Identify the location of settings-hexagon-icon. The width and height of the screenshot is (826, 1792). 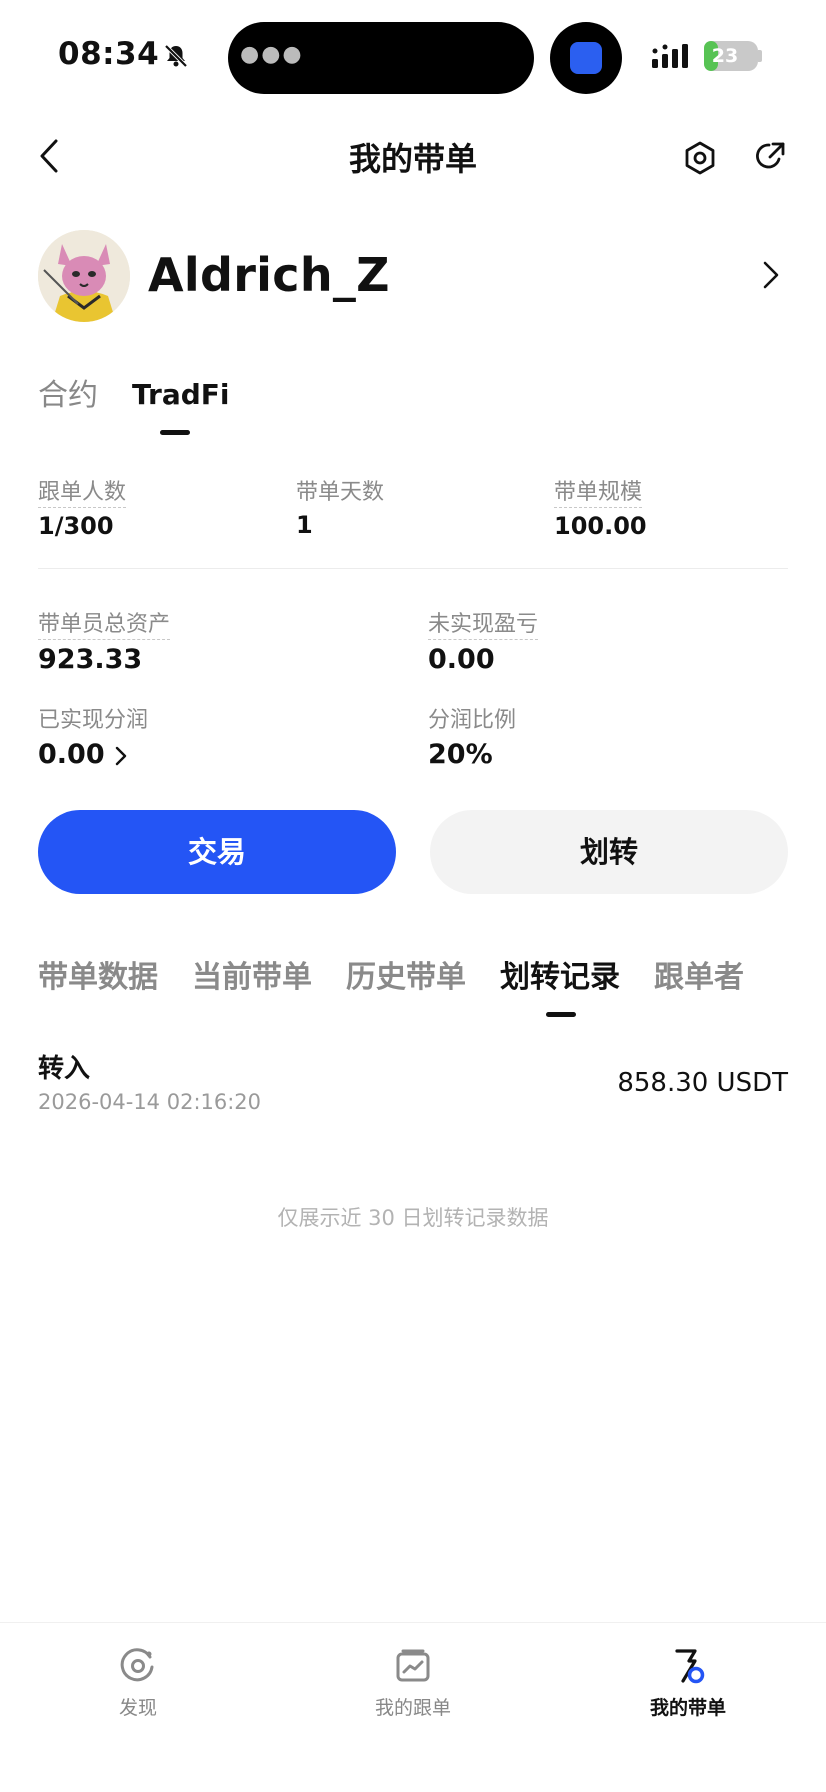
(700, 158).